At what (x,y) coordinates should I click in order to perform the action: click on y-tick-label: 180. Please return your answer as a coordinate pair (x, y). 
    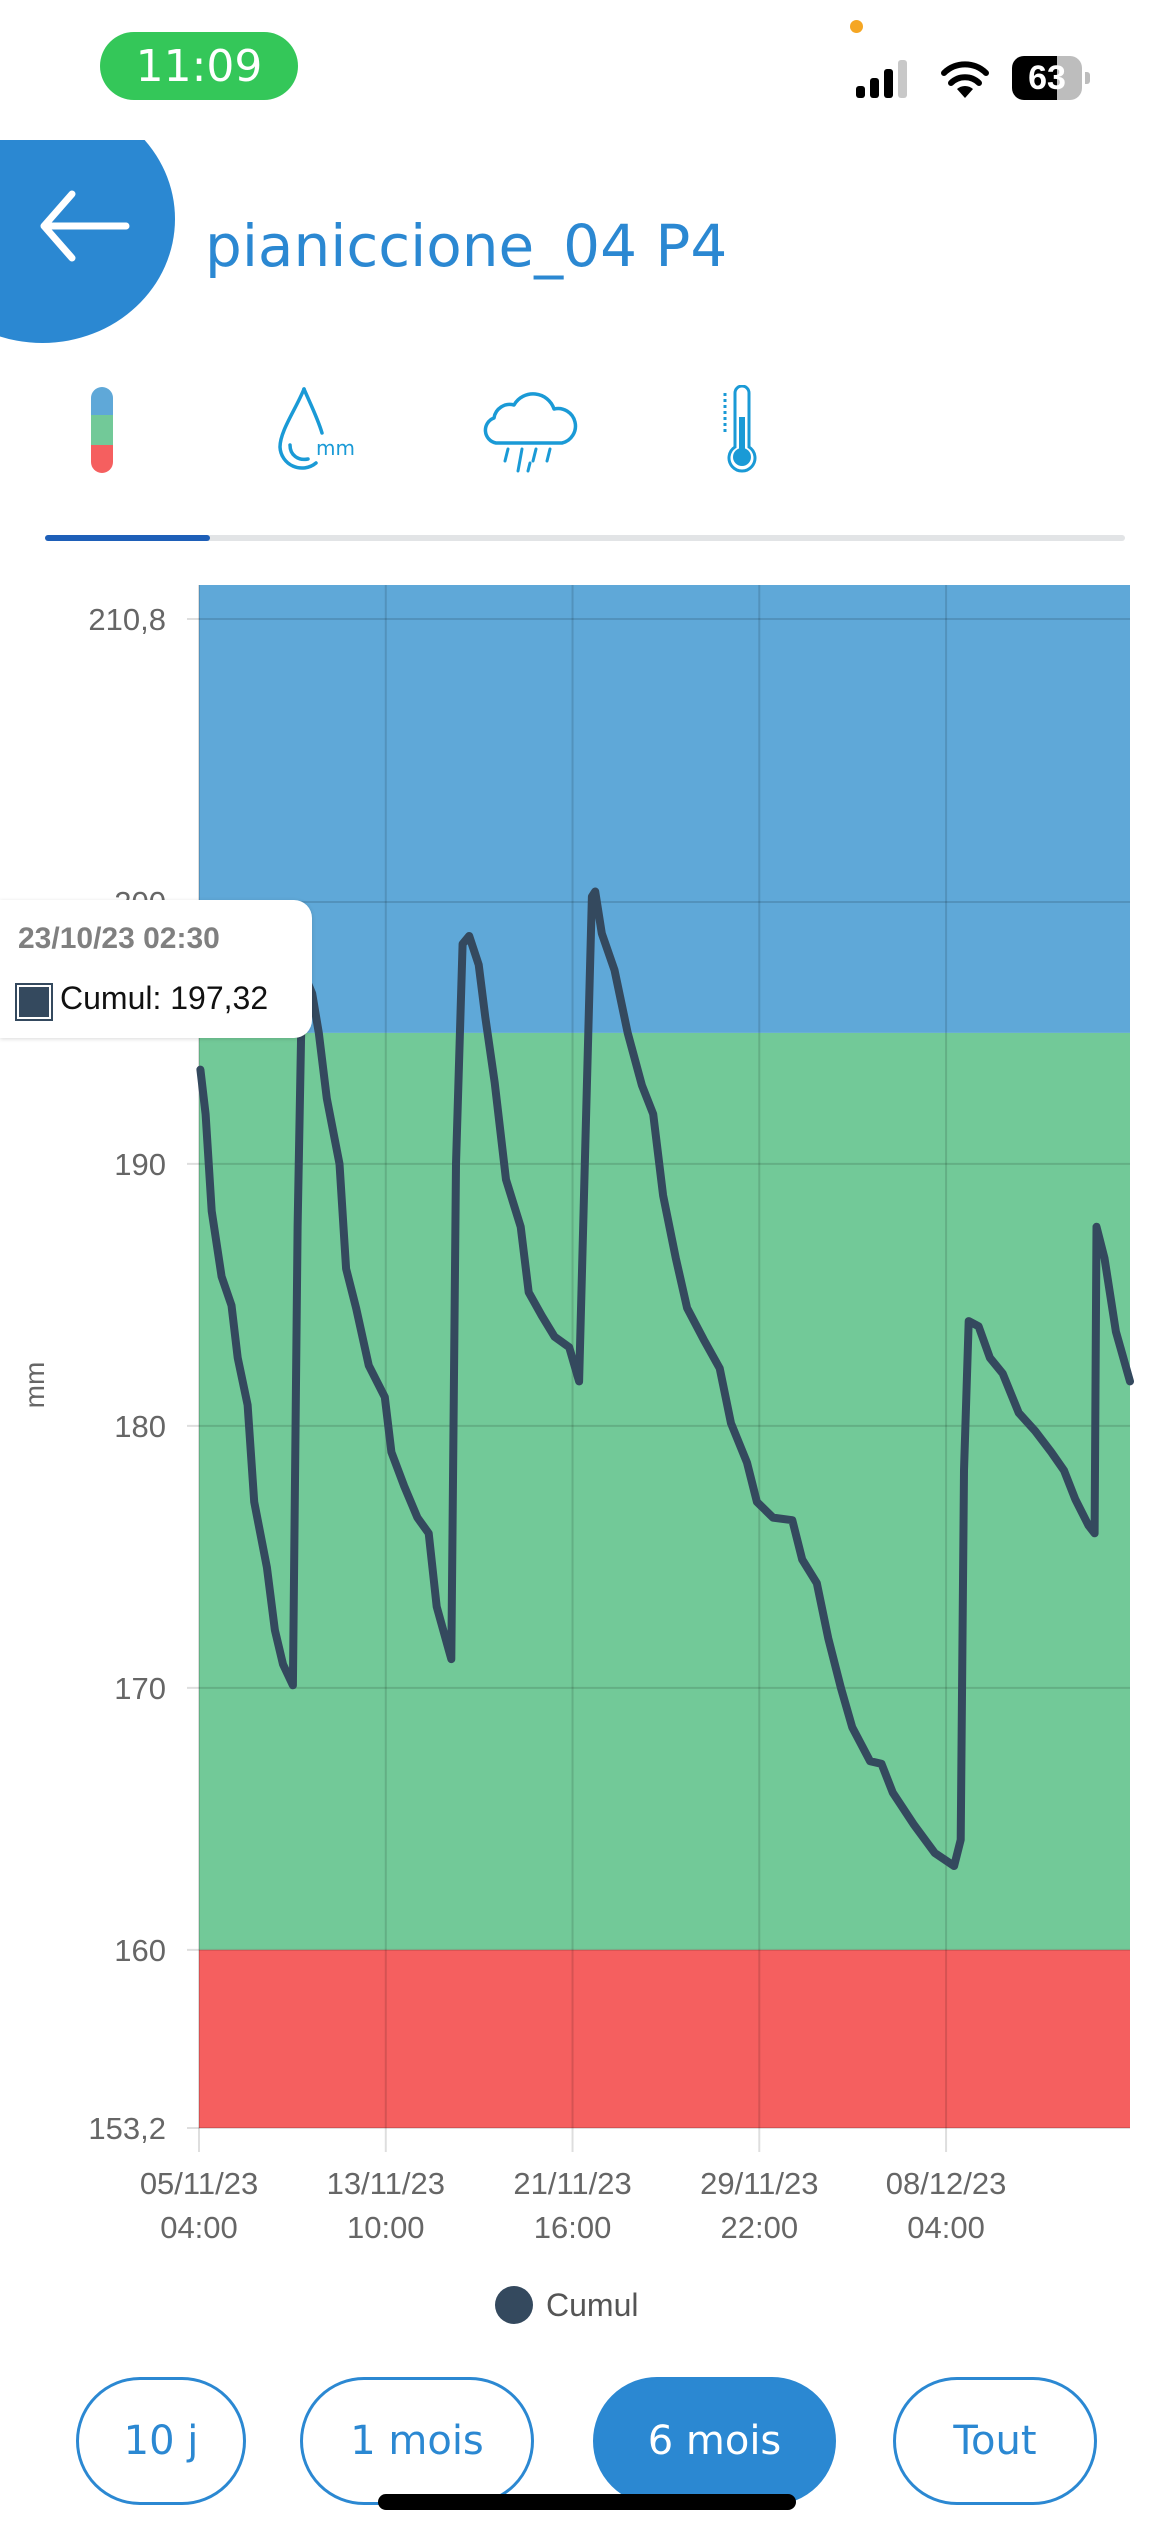
    Looking at the image, I should click on (140, 1426).